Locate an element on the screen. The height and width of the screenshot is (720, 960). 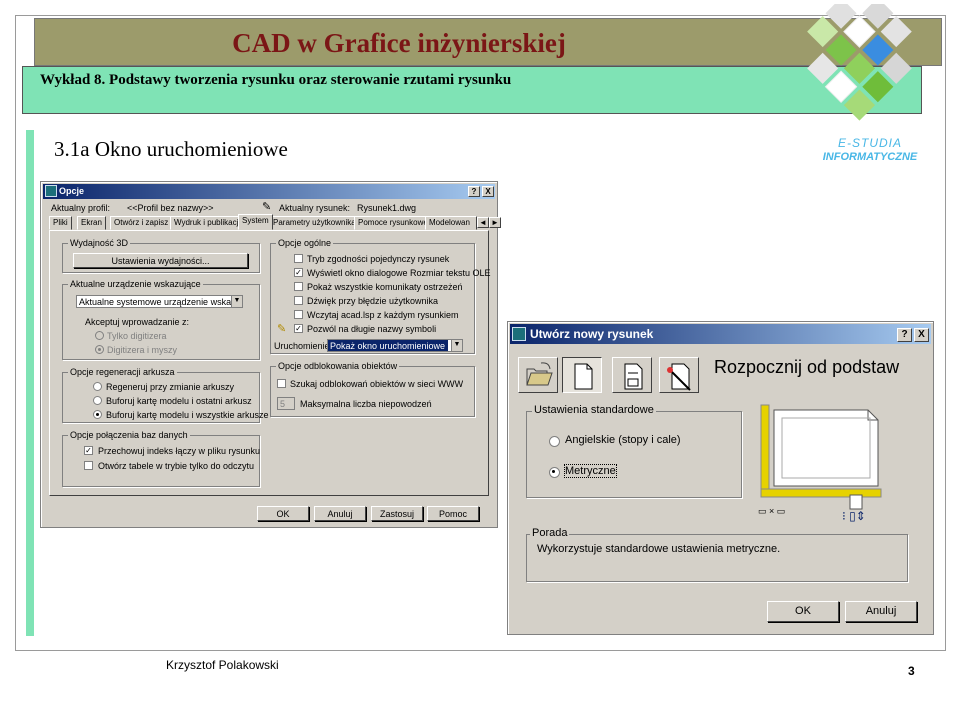
options-titlebar: Opcje ? X is located at coordinates (269, 191).